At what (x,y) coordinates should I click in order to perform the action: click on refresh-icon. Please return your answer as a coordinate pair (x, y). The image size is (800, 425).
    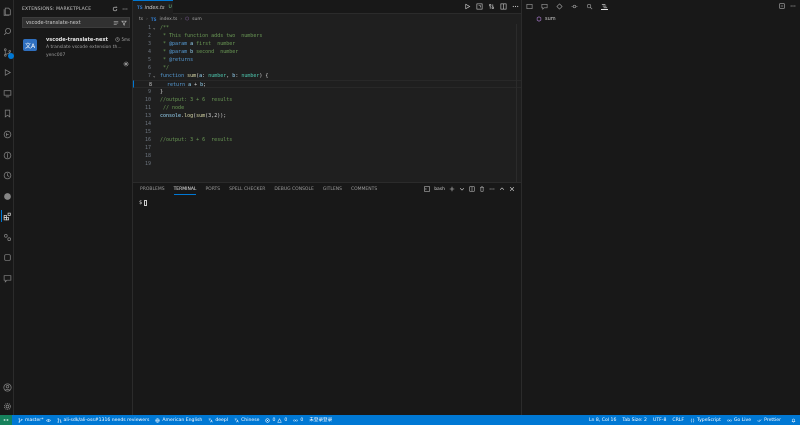
    Looking at the image, I should click on (115, 9).